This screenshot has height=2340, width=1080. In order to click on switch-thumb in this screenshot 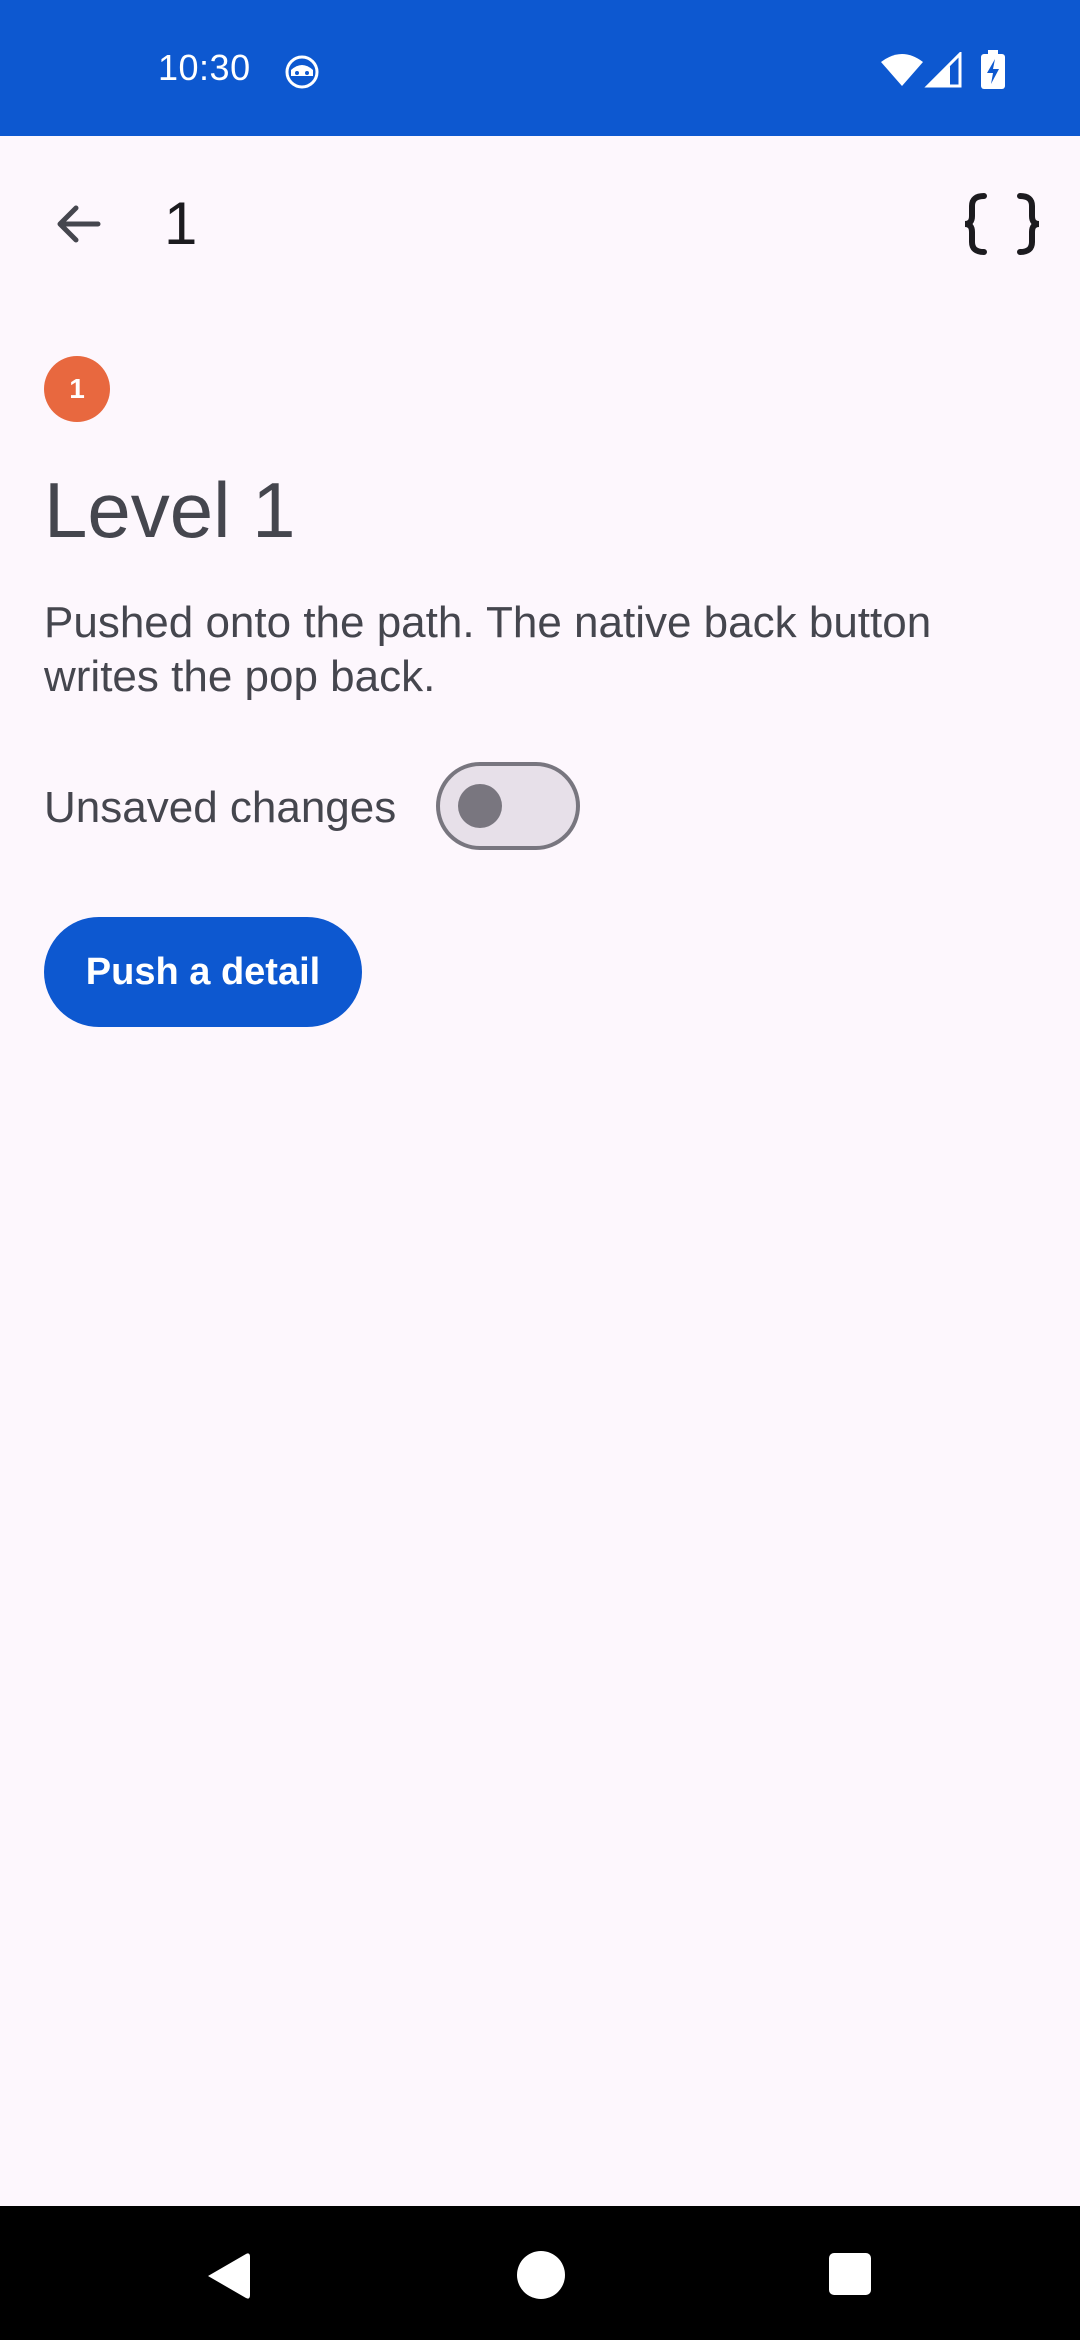, I will do `click(480, 806)`.